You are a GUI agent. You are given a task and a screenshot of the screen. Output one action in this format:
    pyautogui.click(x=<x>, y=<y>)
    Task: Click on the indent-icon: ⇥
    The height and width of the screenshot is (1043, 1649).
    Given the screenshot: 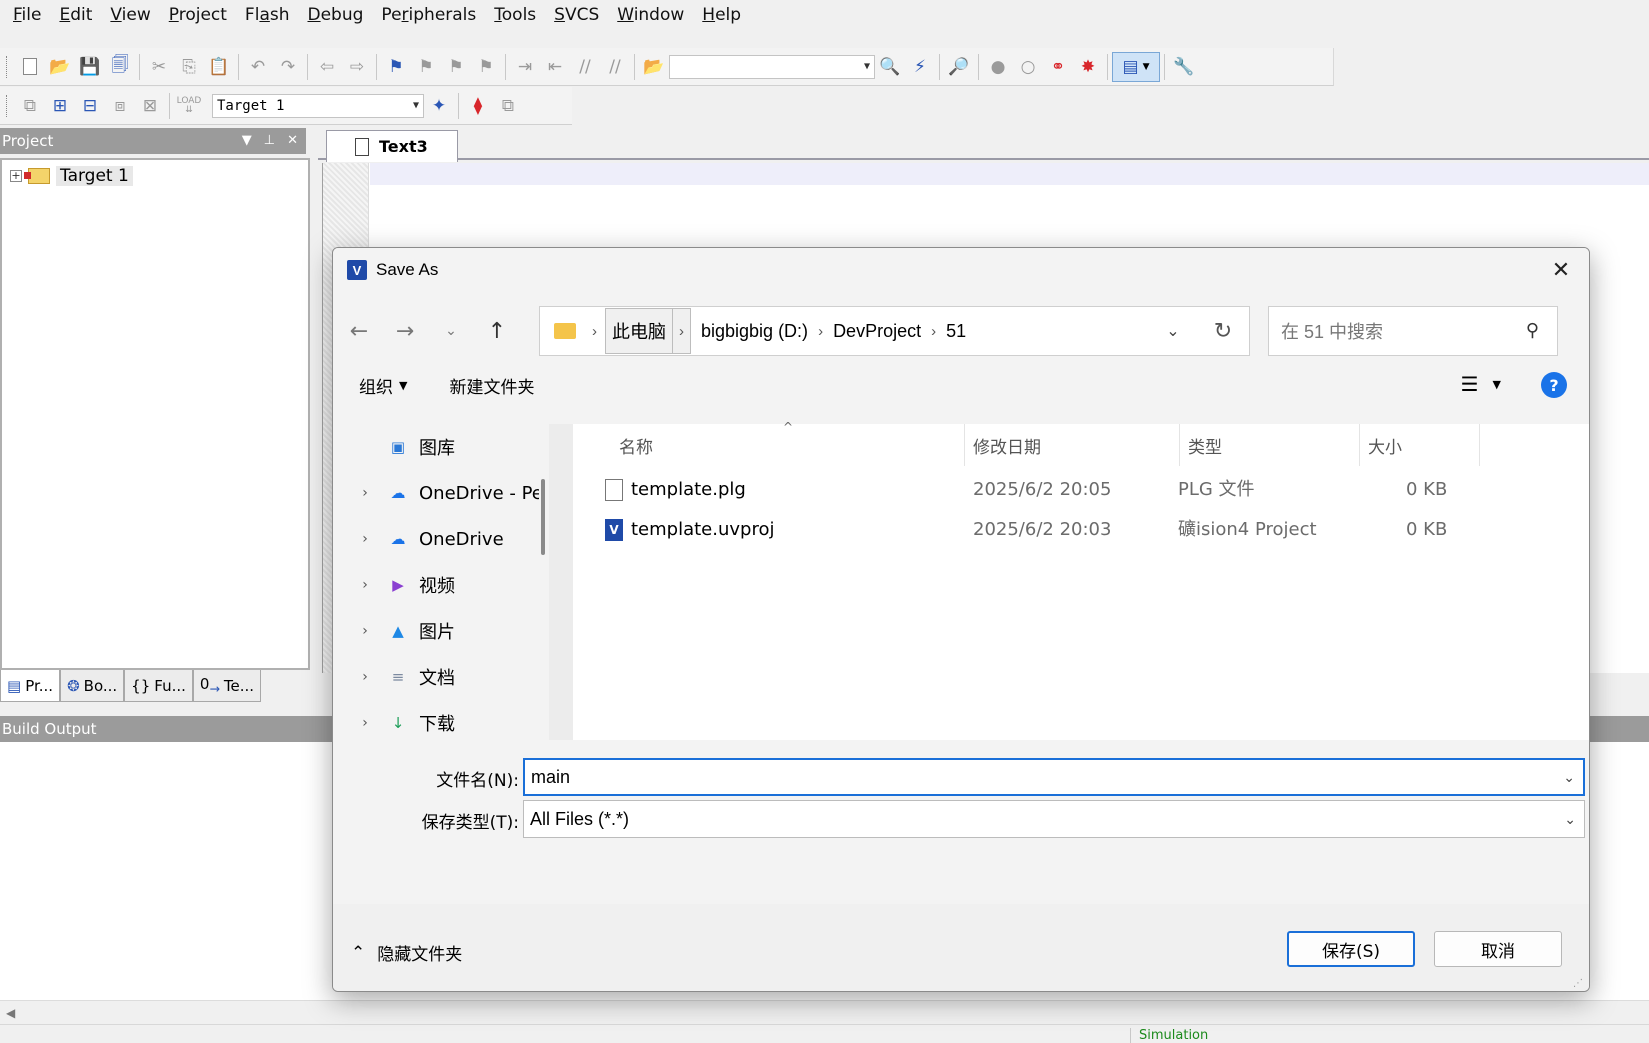 What is the action you would take?
    pyautogui.click(x=525, y=67)
    